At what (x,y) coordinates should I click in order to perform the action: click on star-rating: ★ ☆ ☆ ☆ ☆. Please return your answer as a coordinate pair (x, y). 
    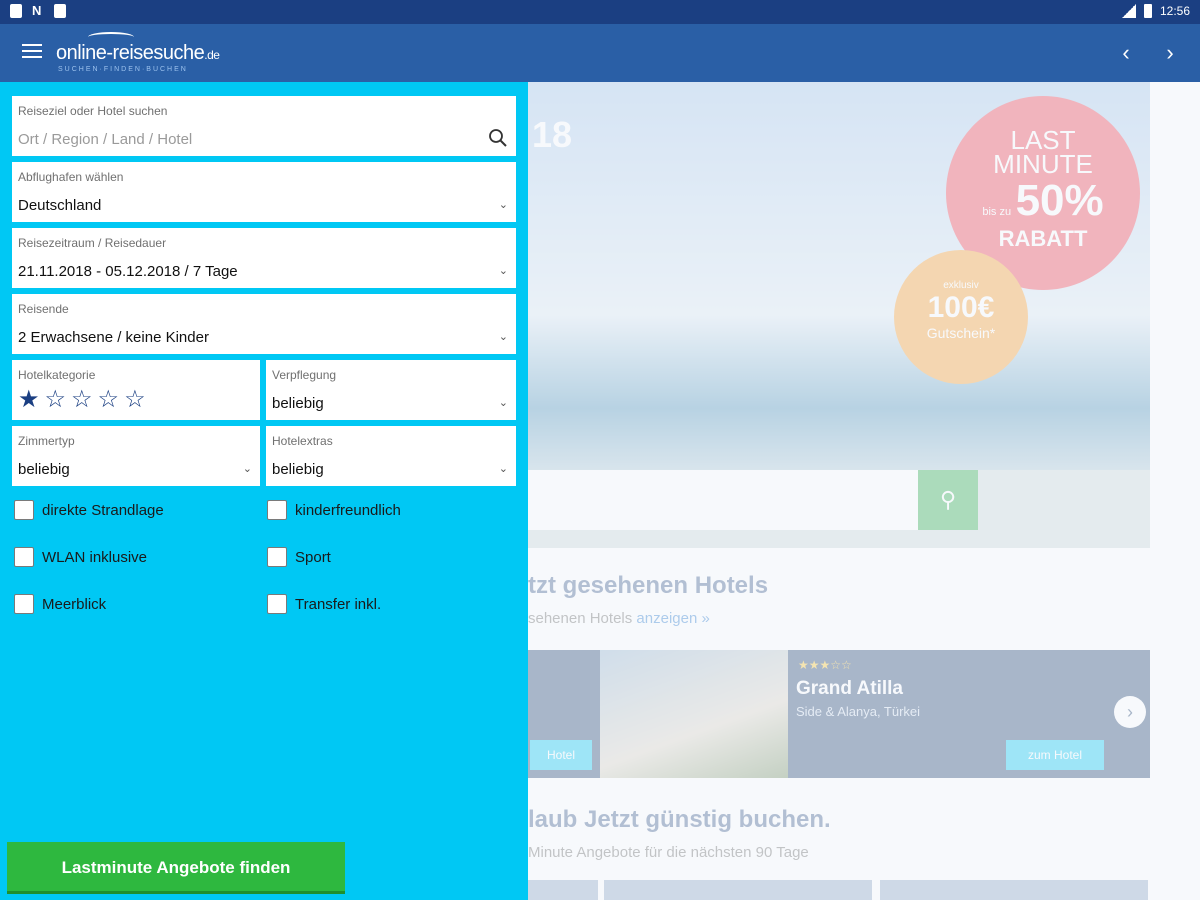
    Looking at the image, I should click on (82, 400).